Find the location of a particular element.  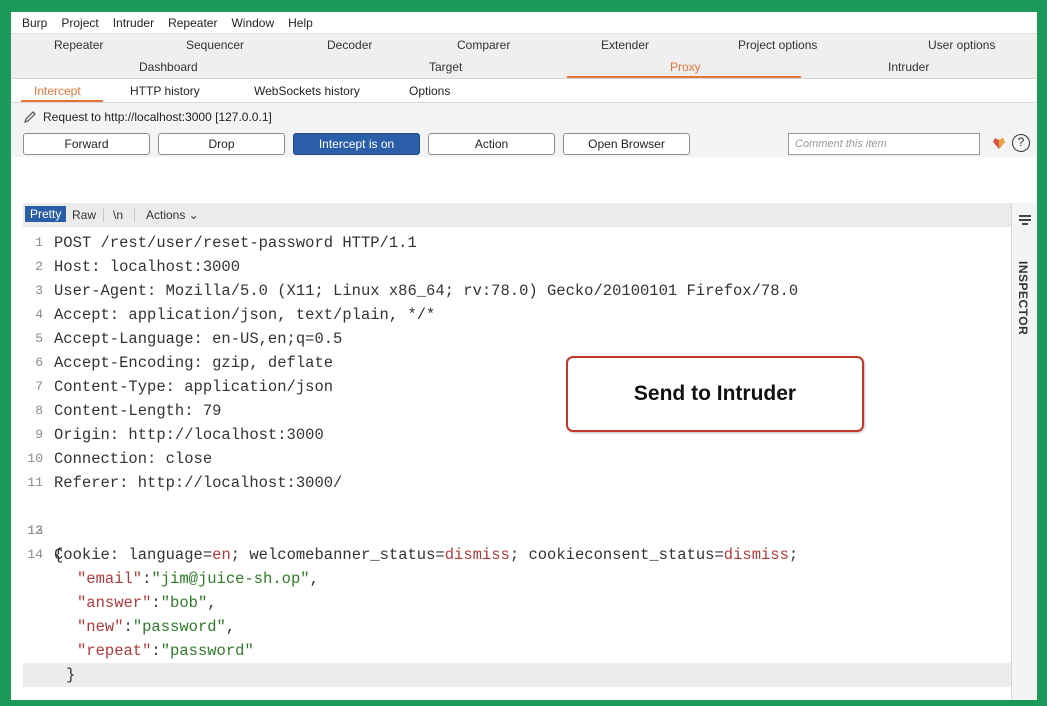

code-line: 1 POST /rest/user/reset-password HTTP/1.1 is located at coordinates (226, 243).